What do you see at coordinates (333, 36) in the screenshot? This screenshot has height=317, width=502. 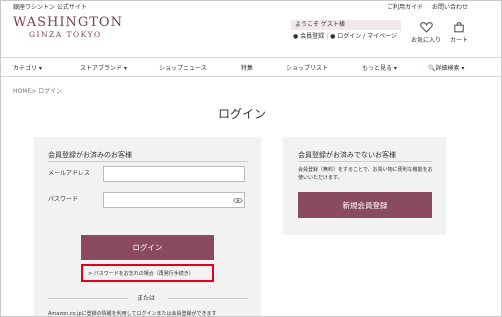 I see `login-icon: ●` at bounding box center [333, 36].